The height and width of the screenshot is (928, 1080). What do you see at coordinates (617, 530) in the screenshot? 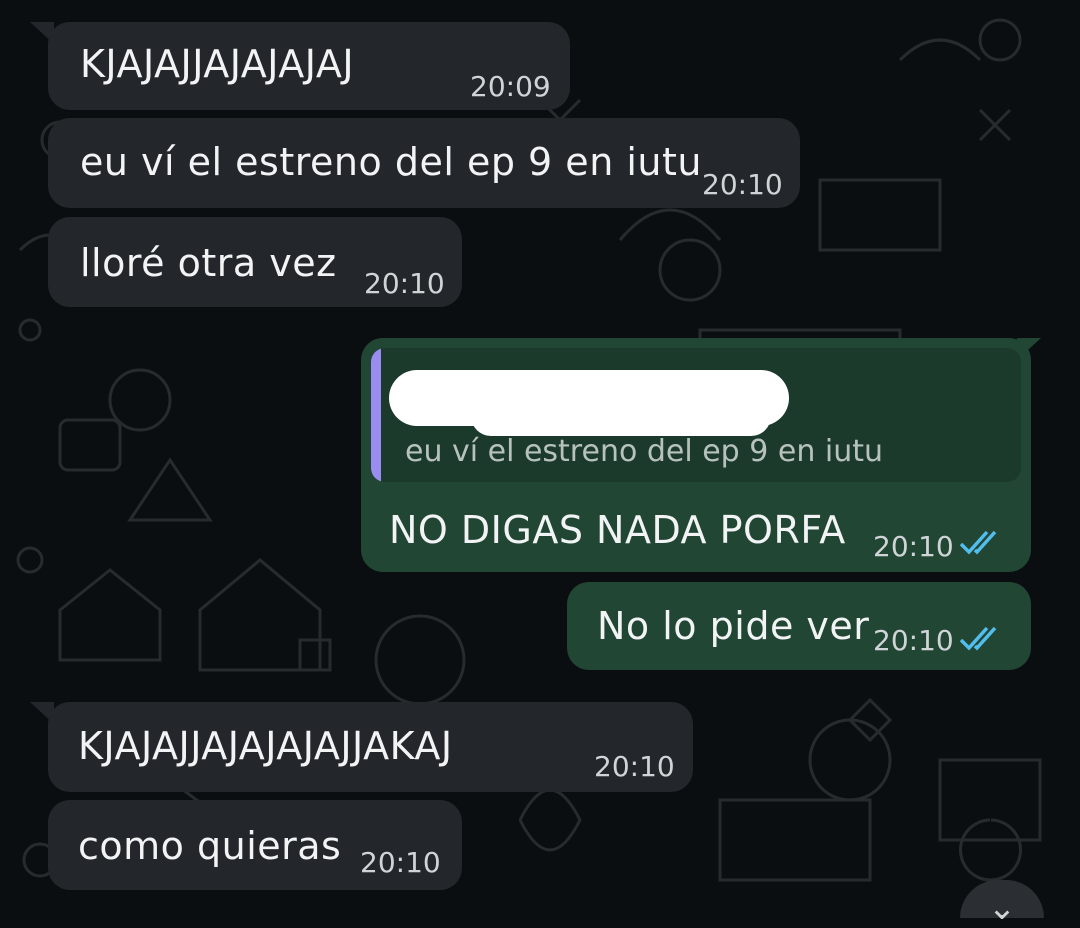
I see `message-text: NO DIGAS NADA PORFA` at bounding box center [617, 530].